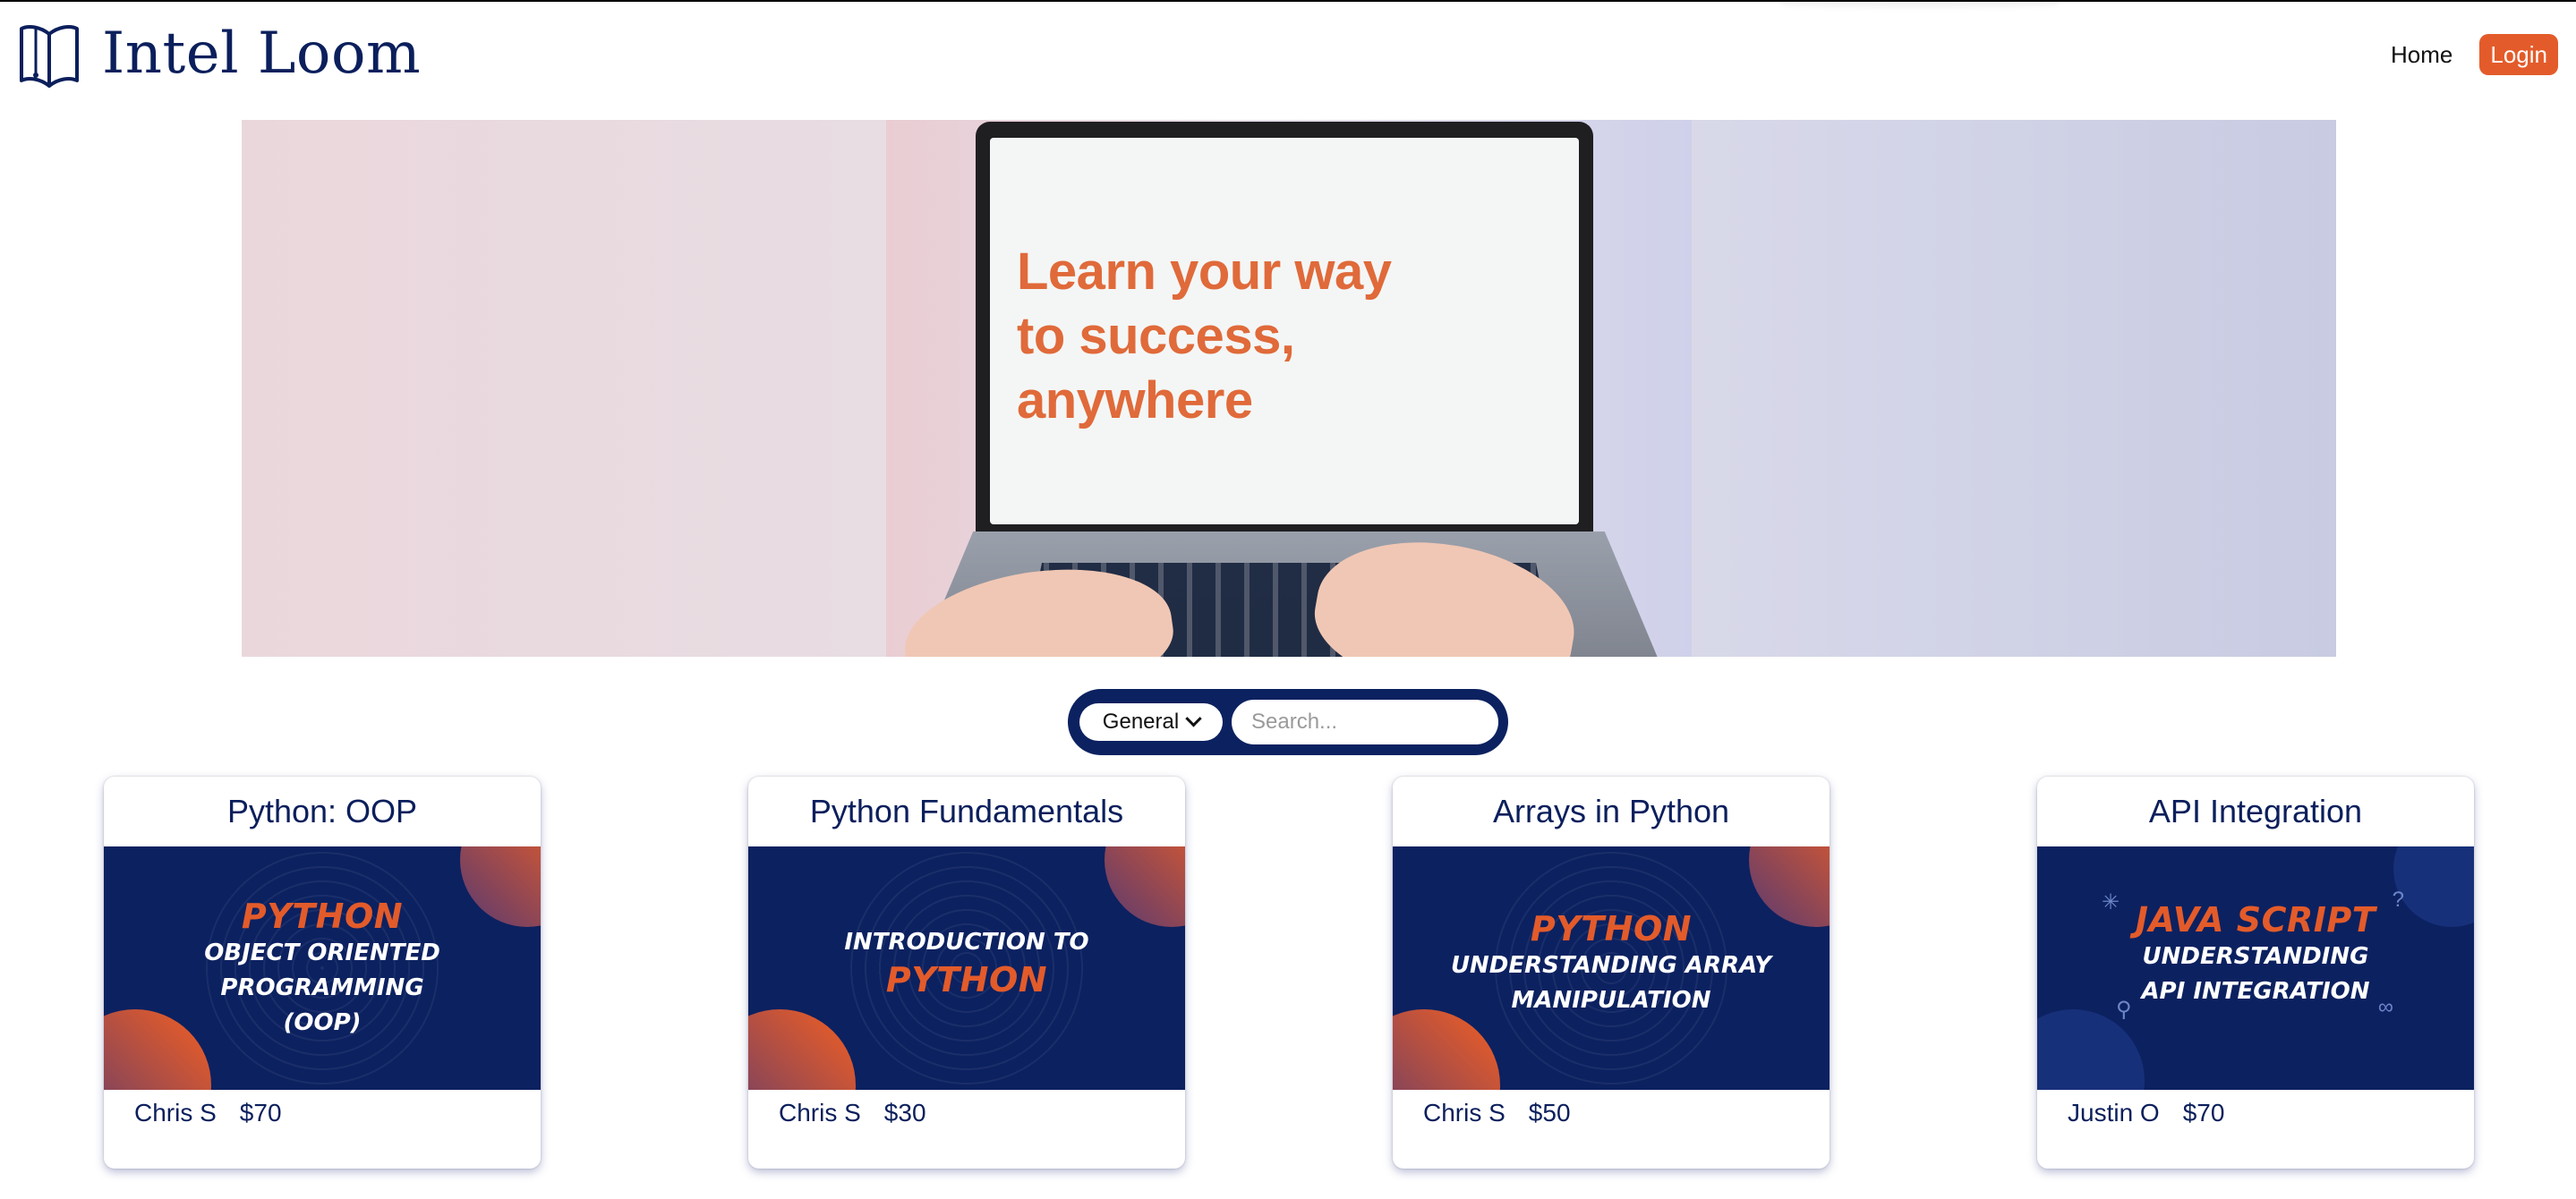 The image size is (2576, 1199). I want to click on course-thumbnail: PYTHON UNDERSTANDING ARRAY MANIPULATION, so click(1611, 968).